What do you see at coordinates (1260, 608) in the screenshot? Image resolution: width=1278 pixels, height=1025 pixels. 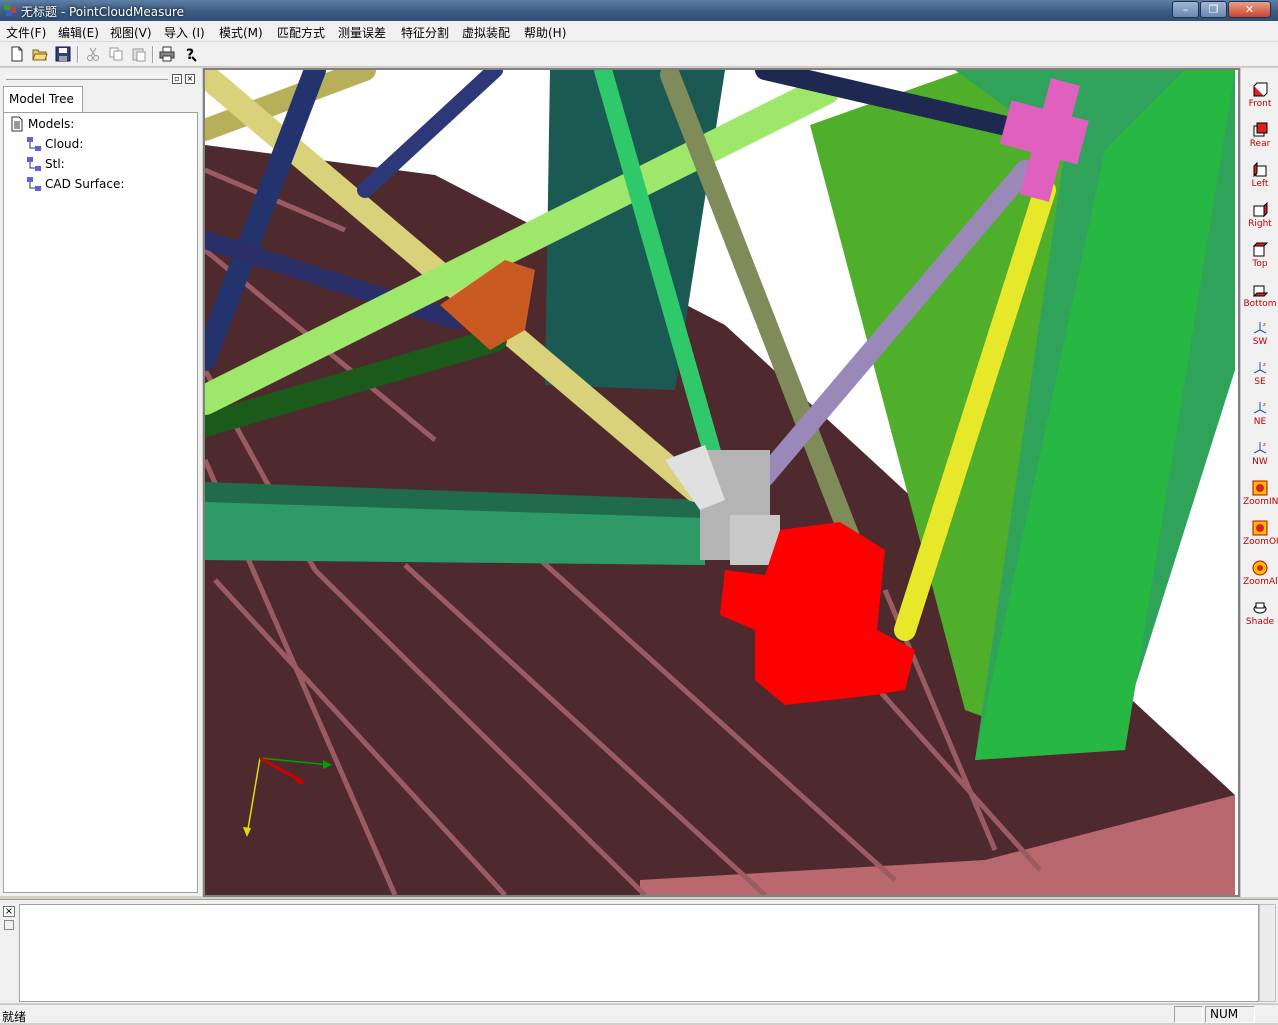 I see `shade-icon` at bounding box center [1260, 608].